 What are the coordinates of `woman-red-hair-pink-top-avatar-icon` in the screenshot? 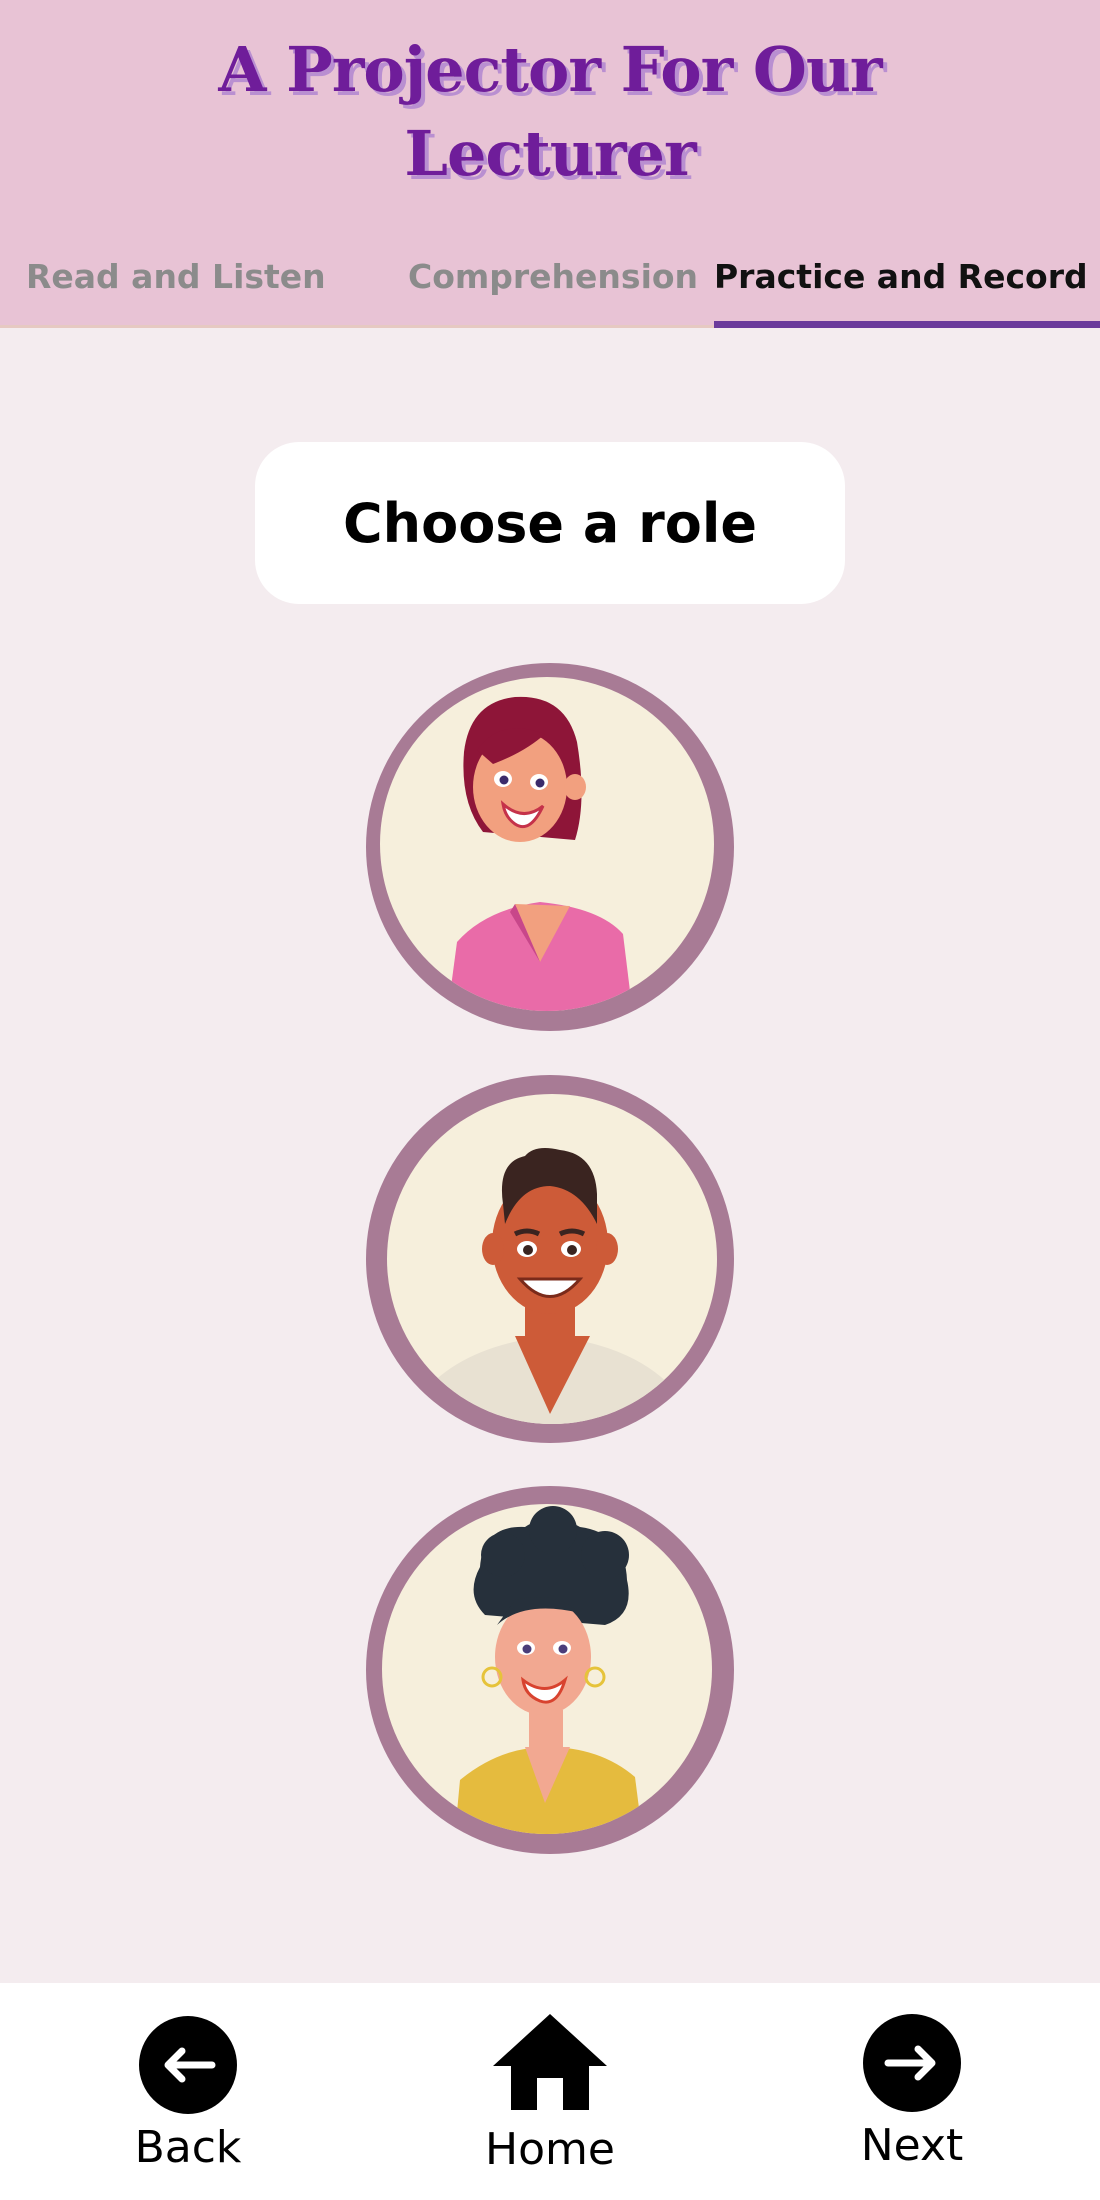 It's located at (550, 847).